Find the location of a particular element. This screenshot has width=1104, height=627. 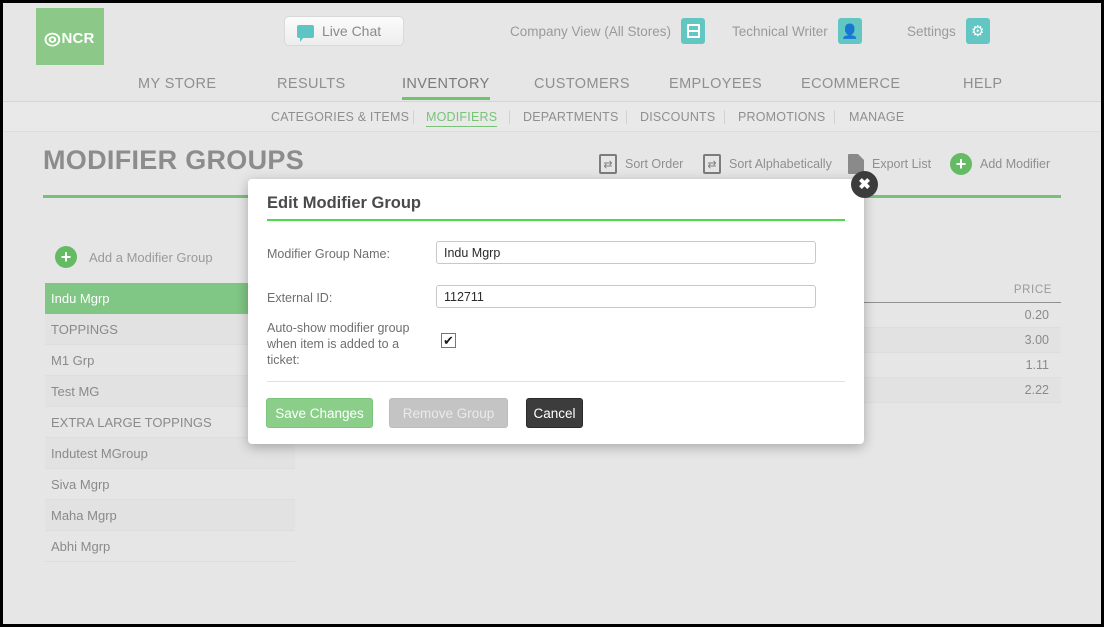

external-id-input is located at coordinates (626, 296).